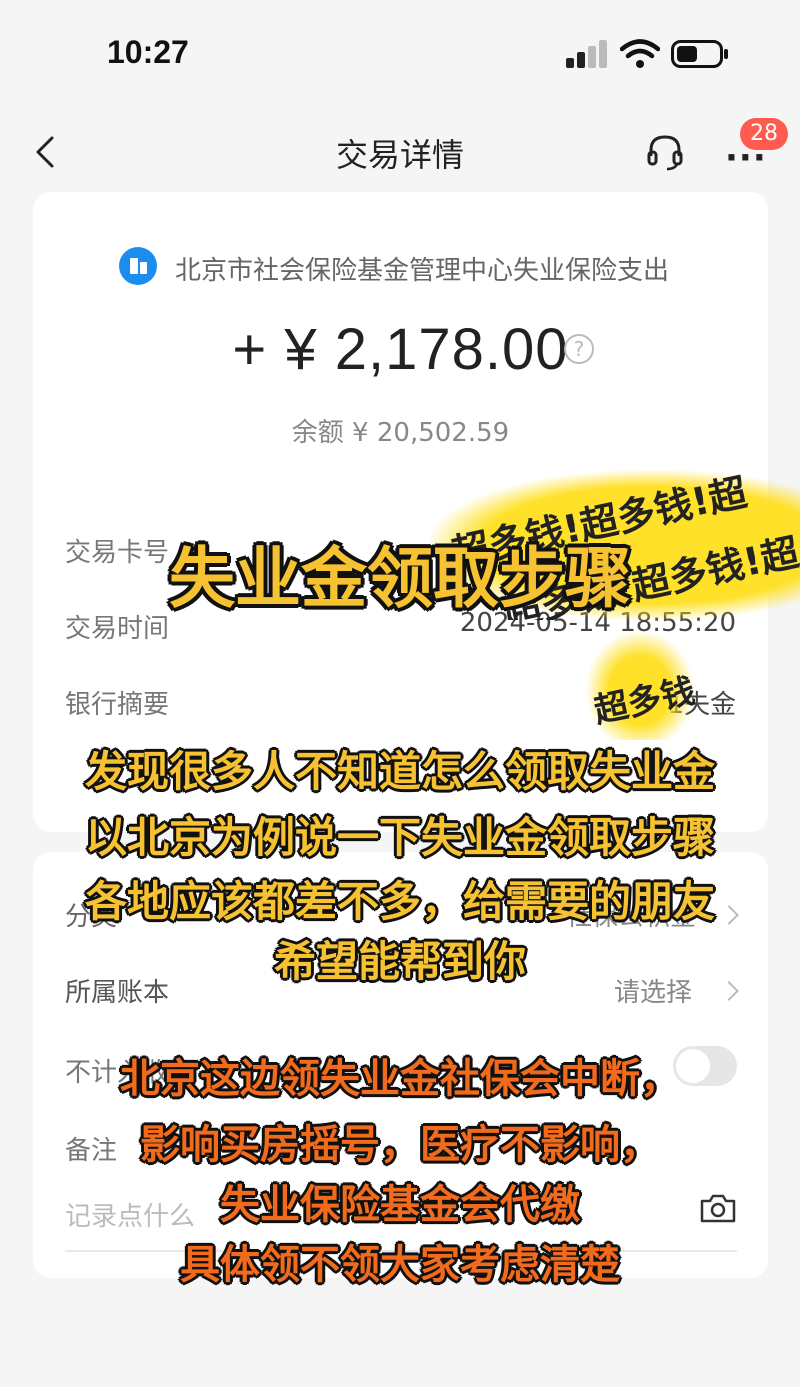 The image size is (800, 1387). Describe the element at coordinates (399, 901) in the screenshot. I see `overlay-line: 各地应该都差不多，给需要的朋友` at that location.